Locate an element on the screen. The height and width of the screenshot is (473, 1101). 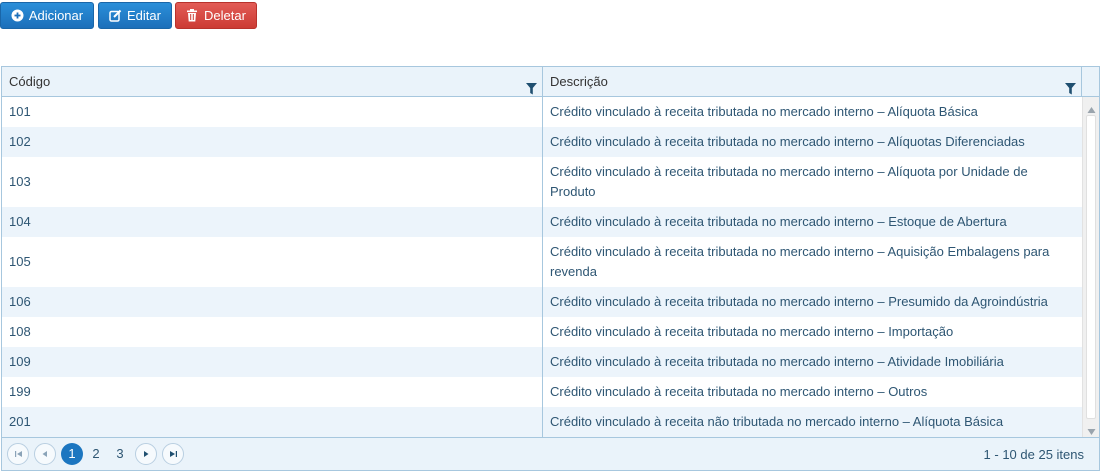
previous-page-icon is located at coordinates (44, 454).